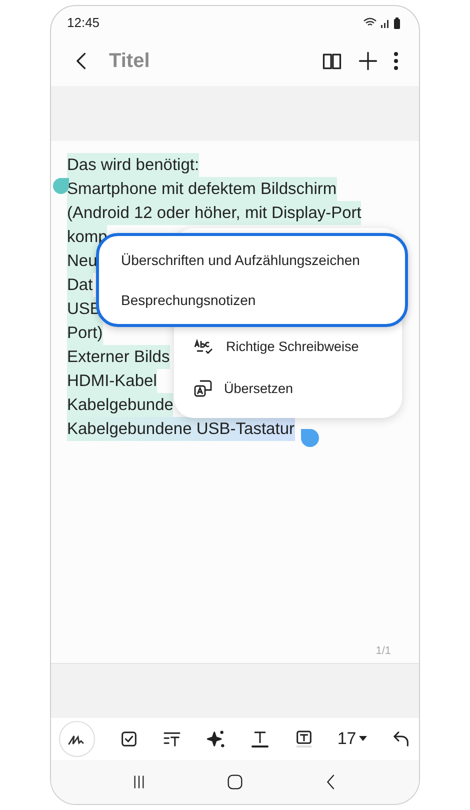 This screenshot has height=810, width=470. What do you see at coordinates (363, 739) in the screenshot?
I see `caret-icon` at bounding box center [363, 739].